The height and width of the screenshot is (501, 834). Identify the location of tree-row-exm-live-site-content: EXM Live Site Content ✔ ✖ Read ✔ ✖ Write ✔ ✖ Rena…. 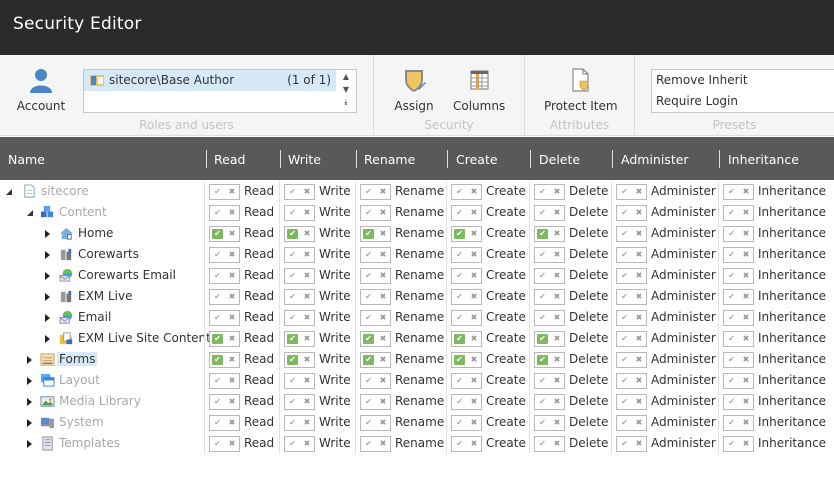
(417, 338).